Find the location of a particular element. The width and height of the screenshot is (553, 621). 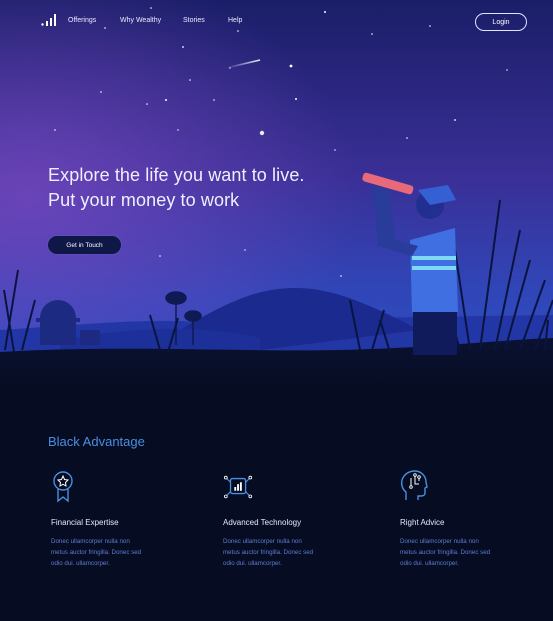

nav-offerings: Offerings is located at coordinates (82, 20).